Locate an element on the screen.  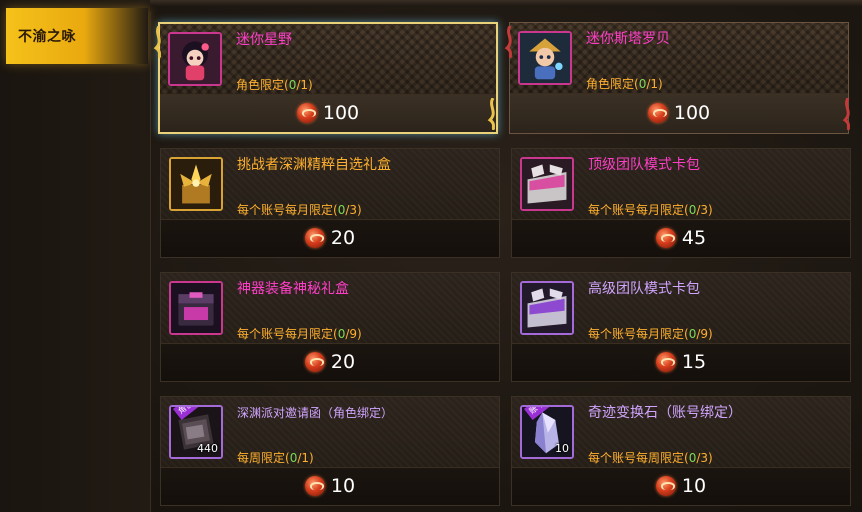
shop-item-card: 高级团队模式卡包 每个账号每月限定(0/9) 15 is located at coordinates (681, 327).